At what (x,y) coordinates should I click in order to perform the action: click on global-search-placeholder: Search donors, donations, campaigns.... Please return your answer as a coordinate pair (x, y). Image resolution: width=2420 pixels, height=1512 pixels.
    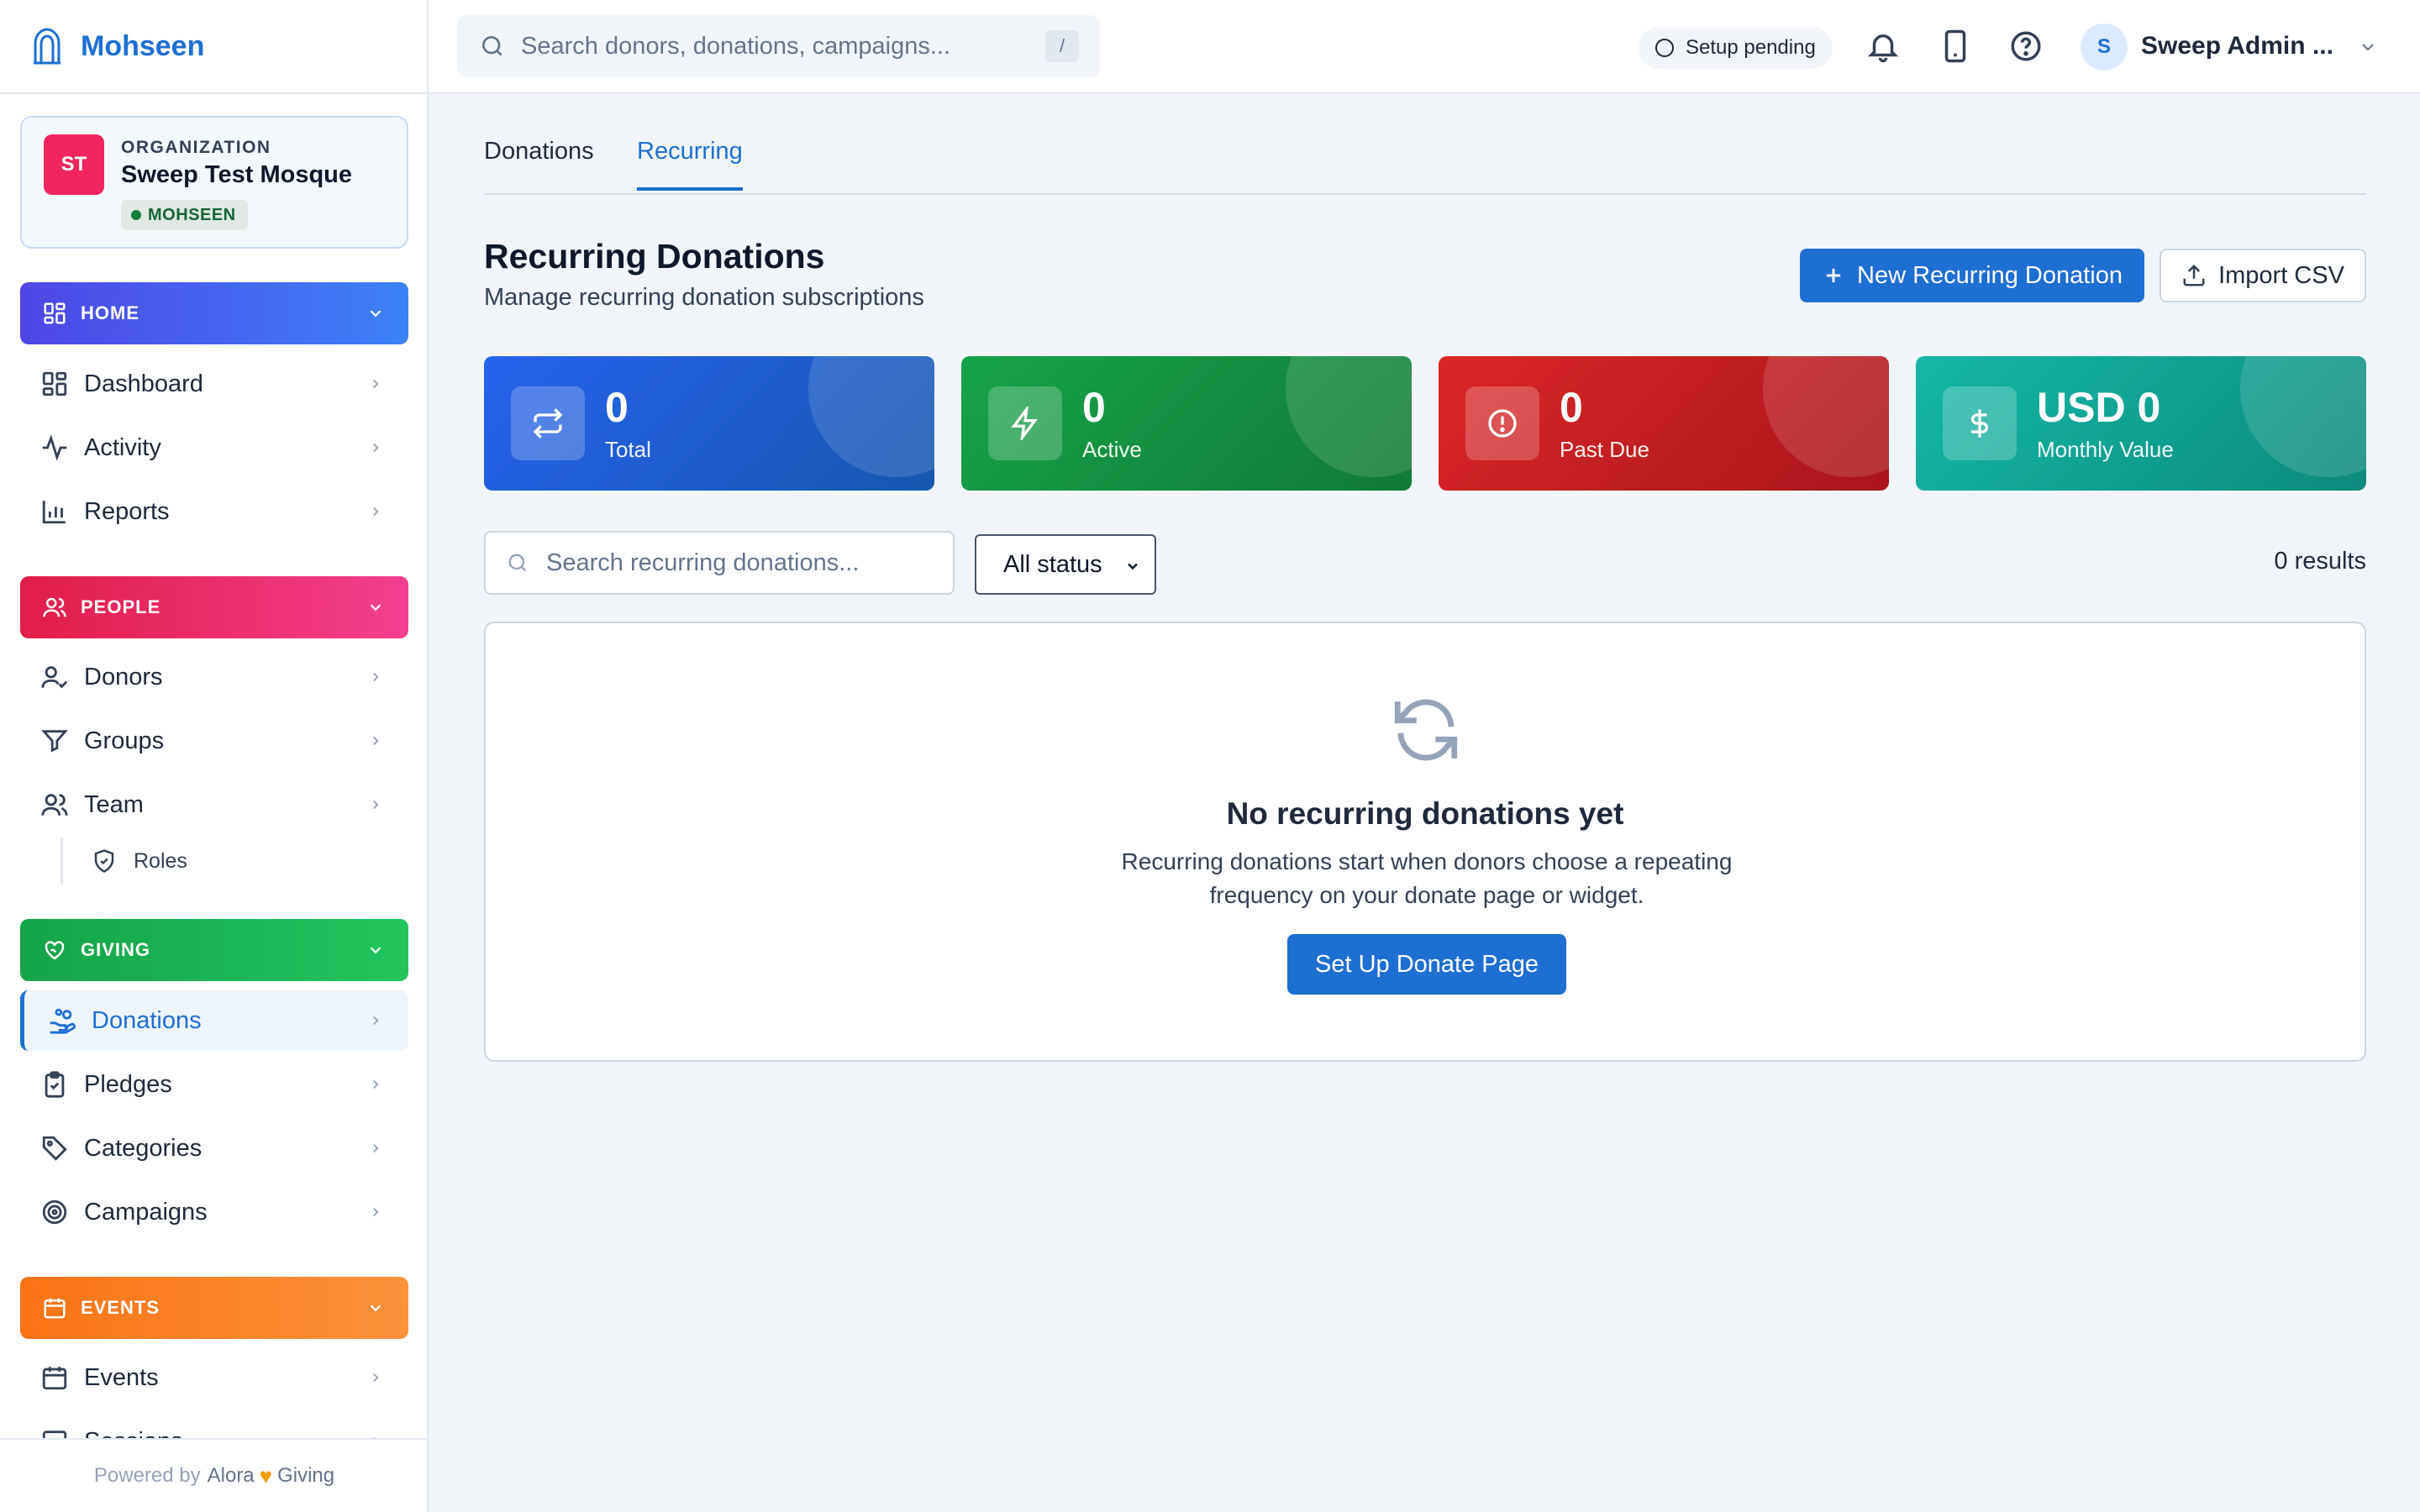
    Looking at the image, I should click on (736, 46).